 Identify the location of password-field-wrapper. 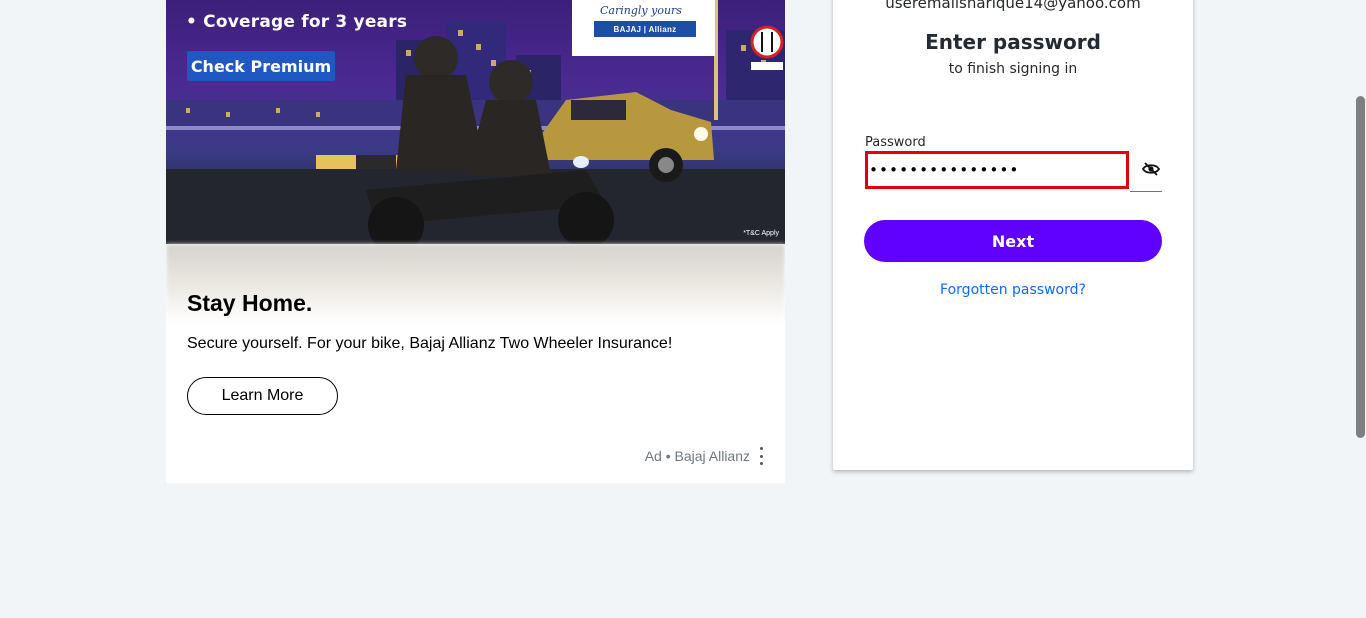
(997, 170).